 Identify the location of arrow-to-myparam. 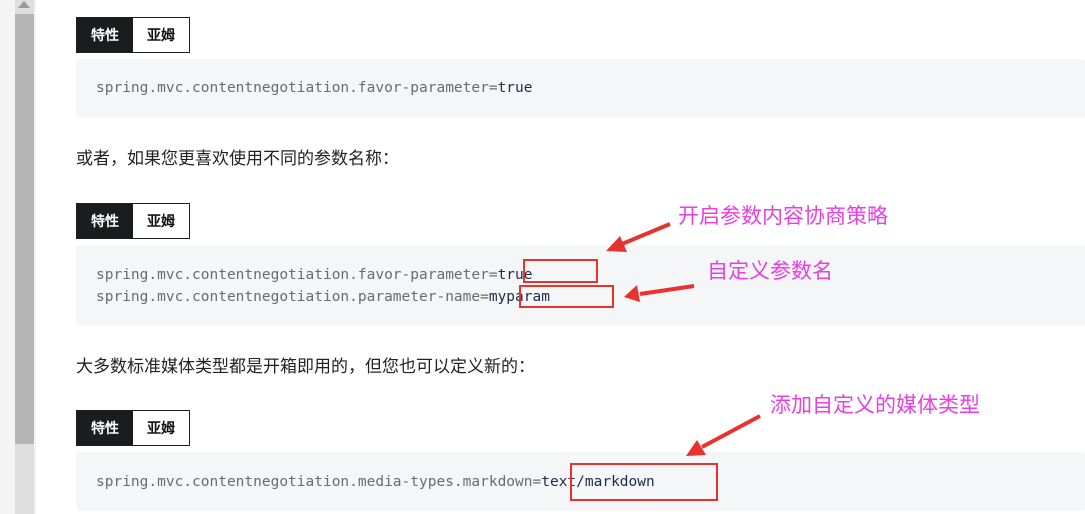
(659, 293).